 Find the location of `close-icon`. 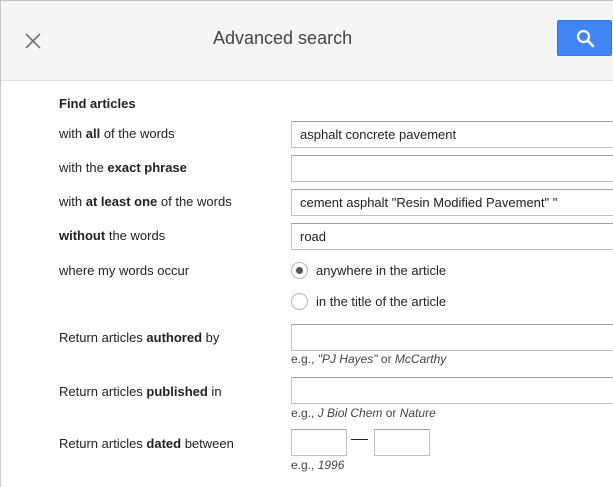

close-icon is located at coordinates (33, 41).